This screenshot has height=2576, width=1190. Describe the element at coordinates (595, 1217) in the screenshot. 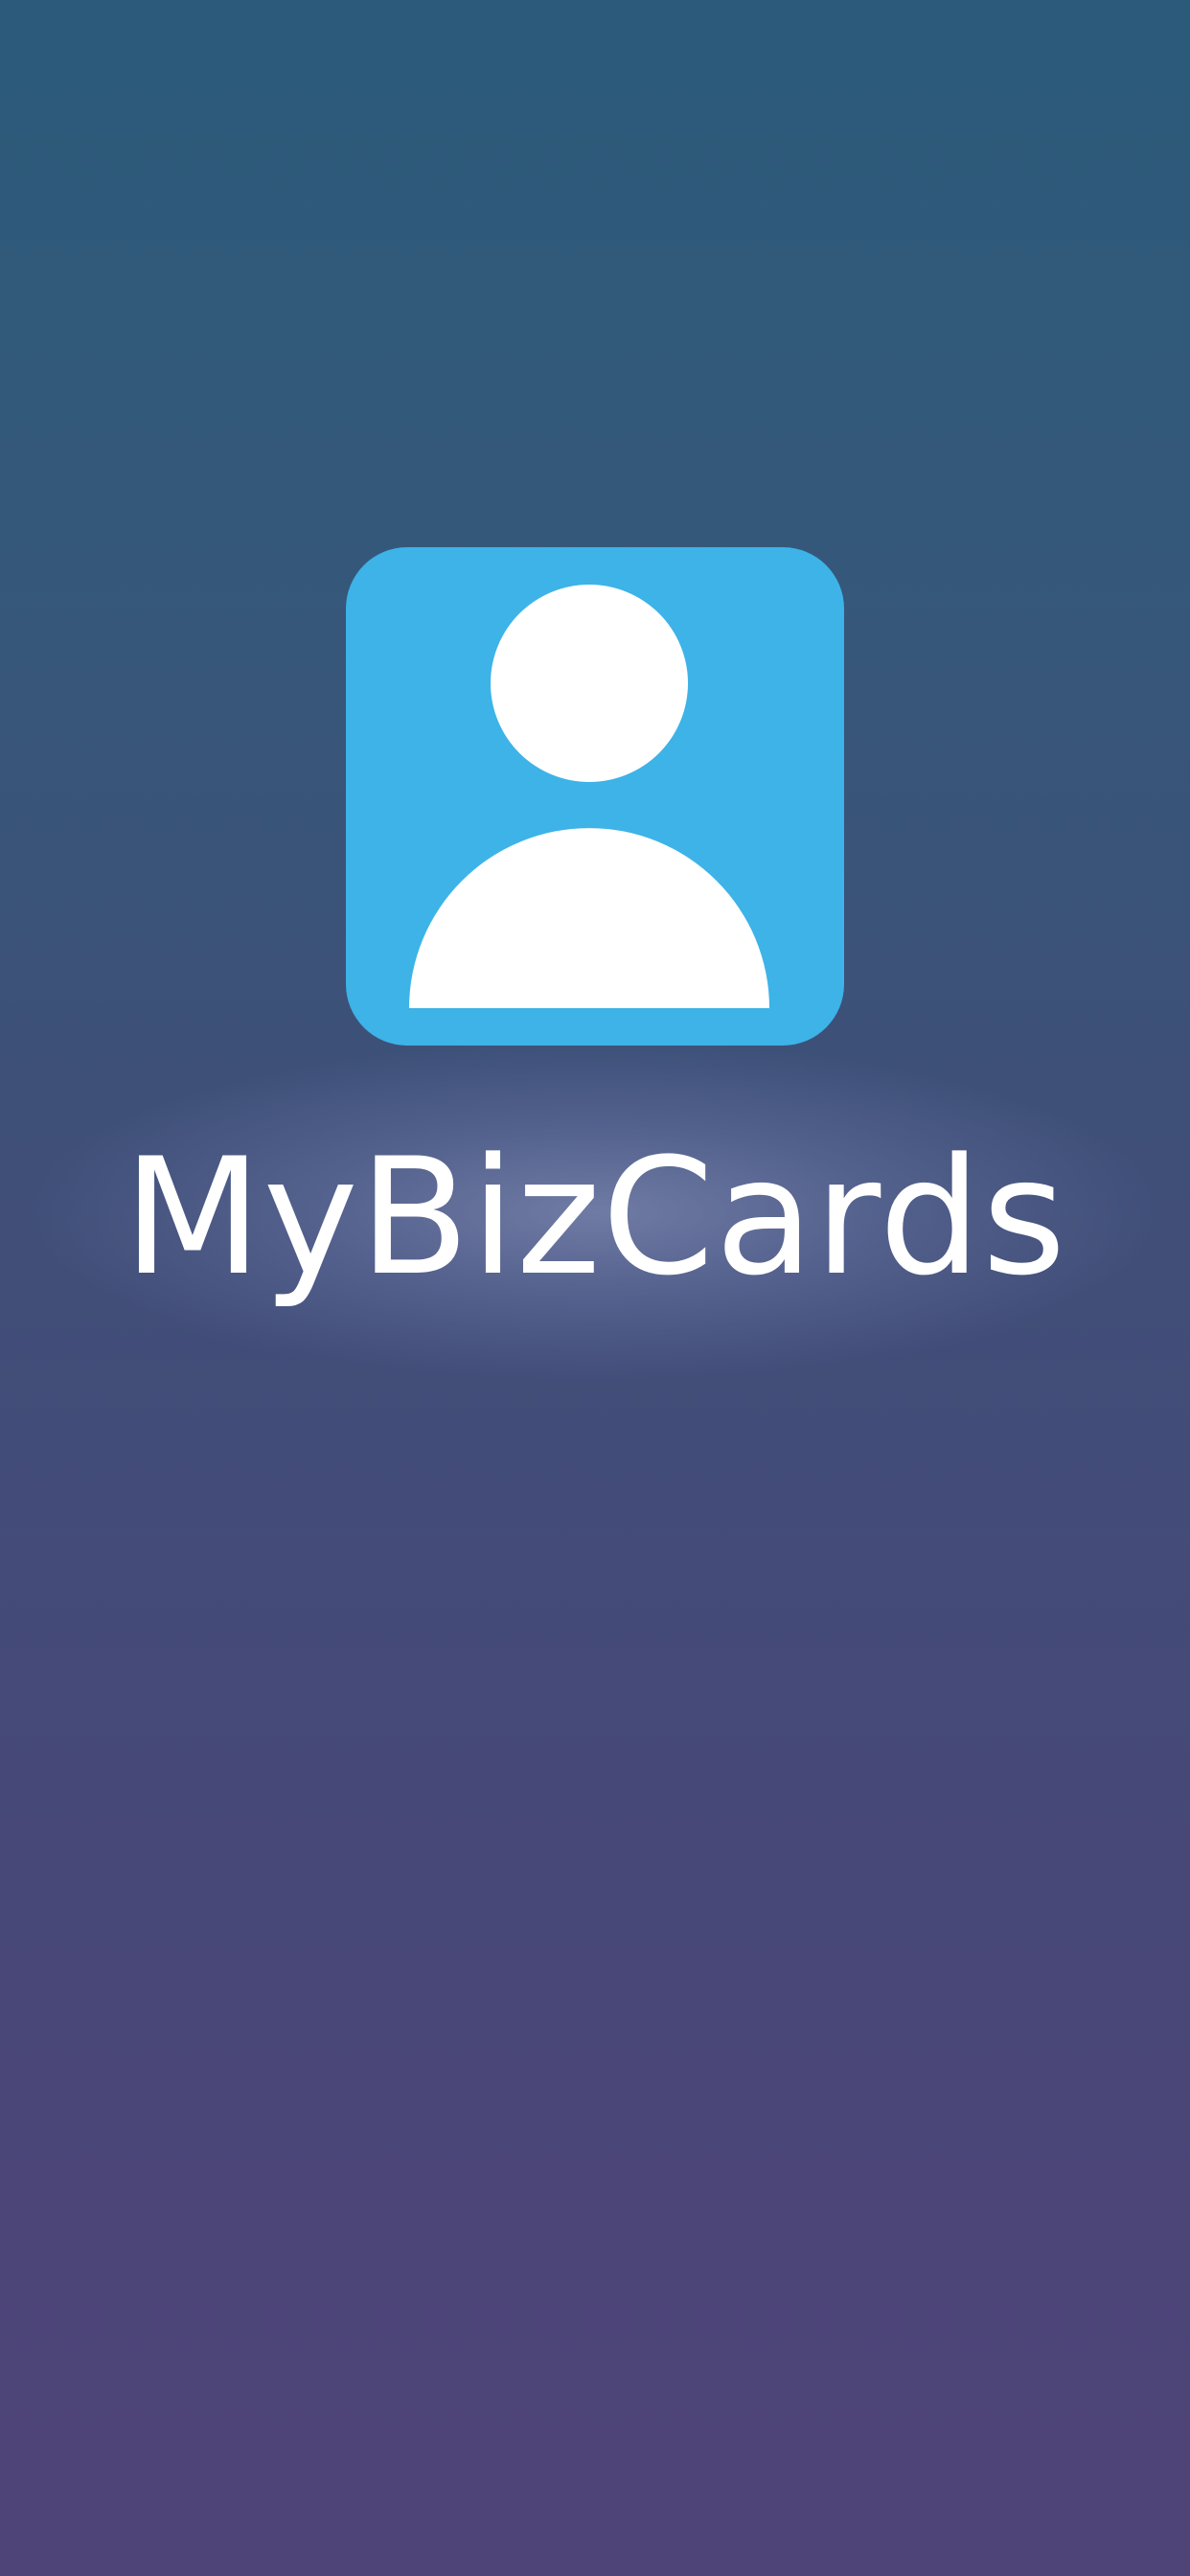

I see `app-name-title: MyBizCards` at that location.